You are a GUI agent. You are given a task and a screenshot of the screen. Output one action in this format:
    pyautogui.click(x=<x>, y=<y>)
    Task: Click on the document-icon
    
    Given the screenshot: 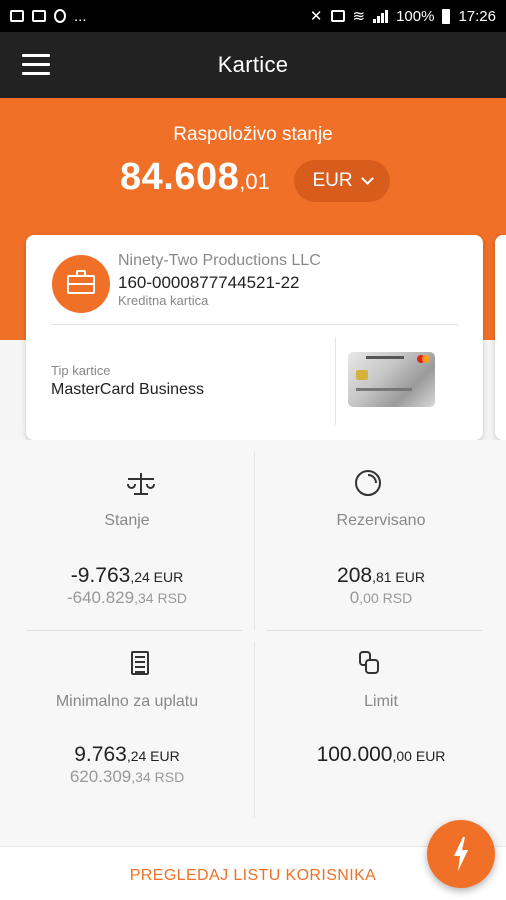 What is the action you would take?
    pyautogui.click(x=140, y=663)
    